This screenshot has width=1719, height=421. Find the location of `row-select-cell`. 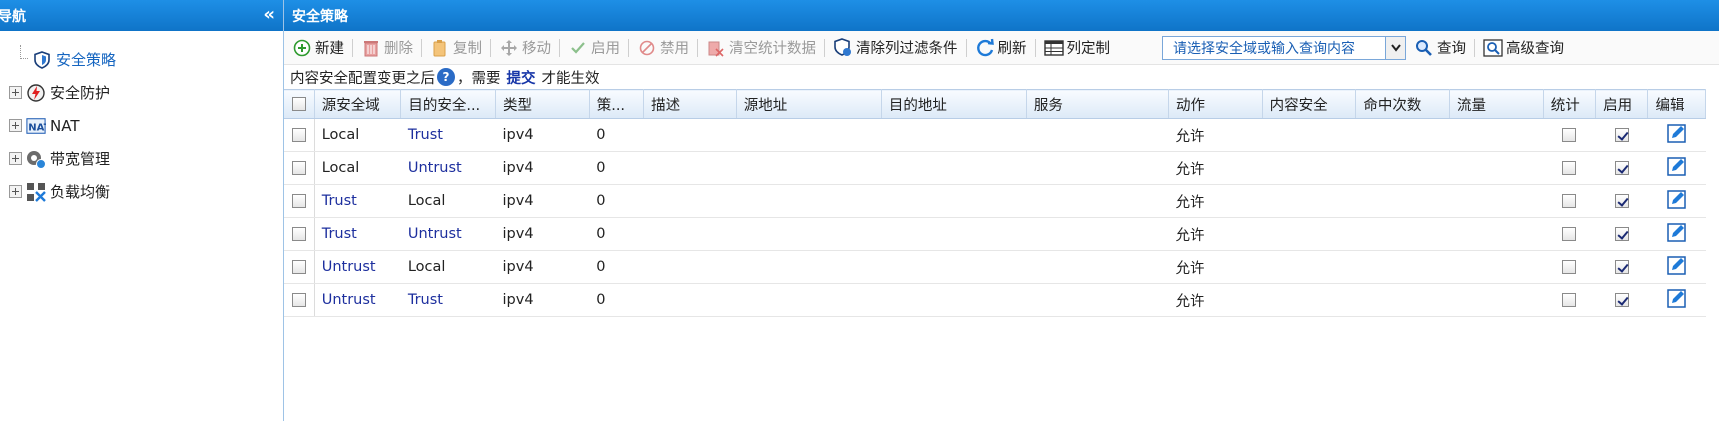

row-select-cell is located at coordinates (299, 201).